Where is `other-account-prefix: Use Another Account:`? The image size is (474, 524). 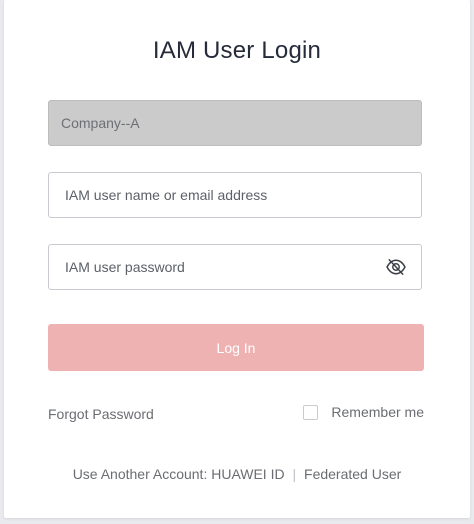 other-account-prefix: Use Another Account: is located at coordinates (140, 474).